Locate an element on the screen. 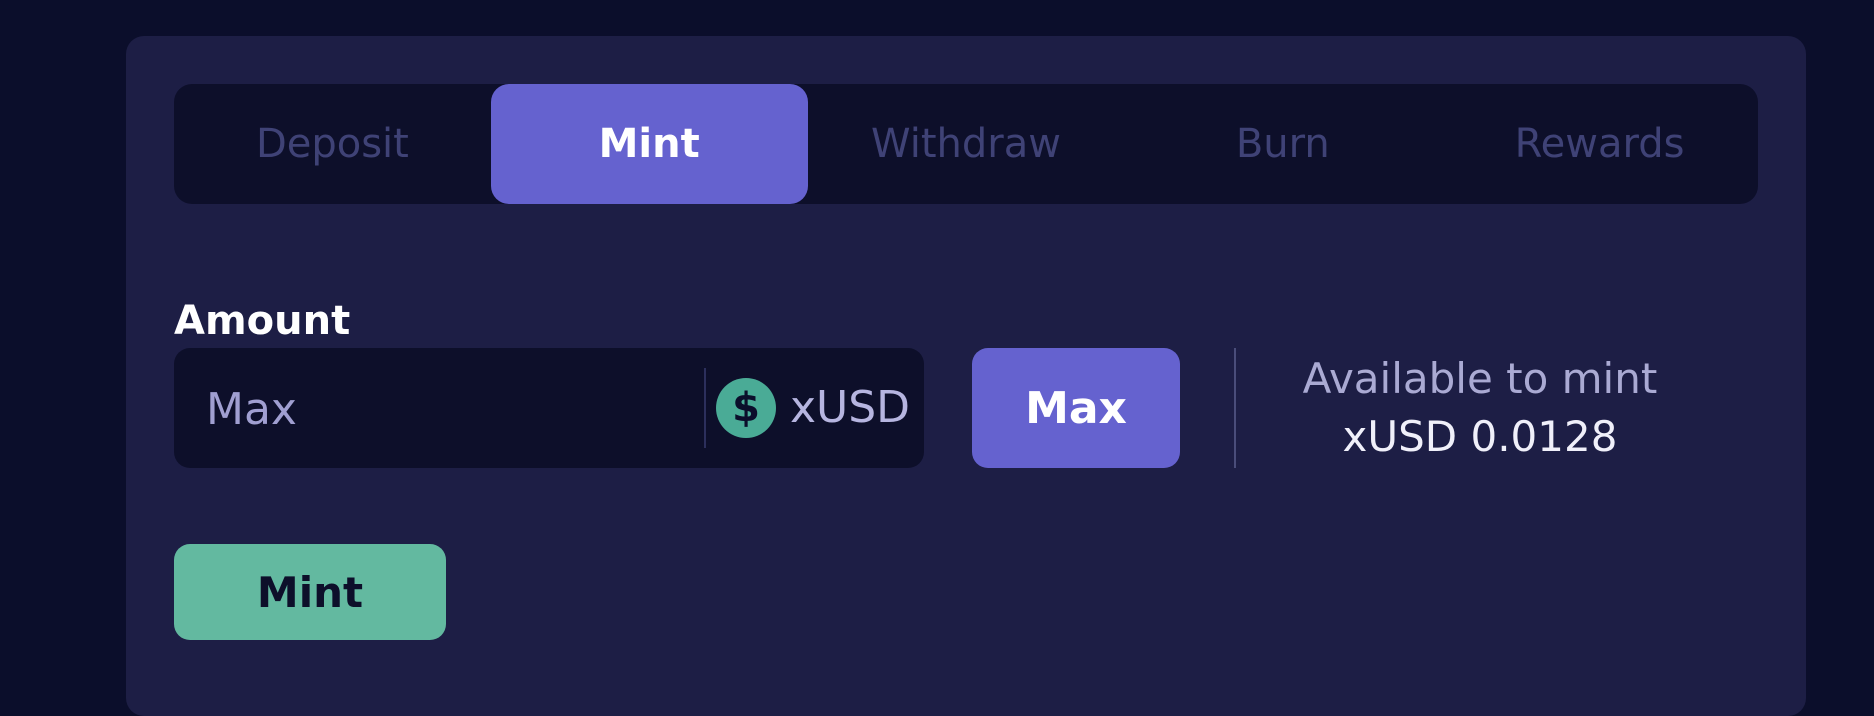 This screenshot has width=1874, height=716. tab-bar: Deposit Mint Withdraw Burn Rewards is located at coordinates (966, 144).